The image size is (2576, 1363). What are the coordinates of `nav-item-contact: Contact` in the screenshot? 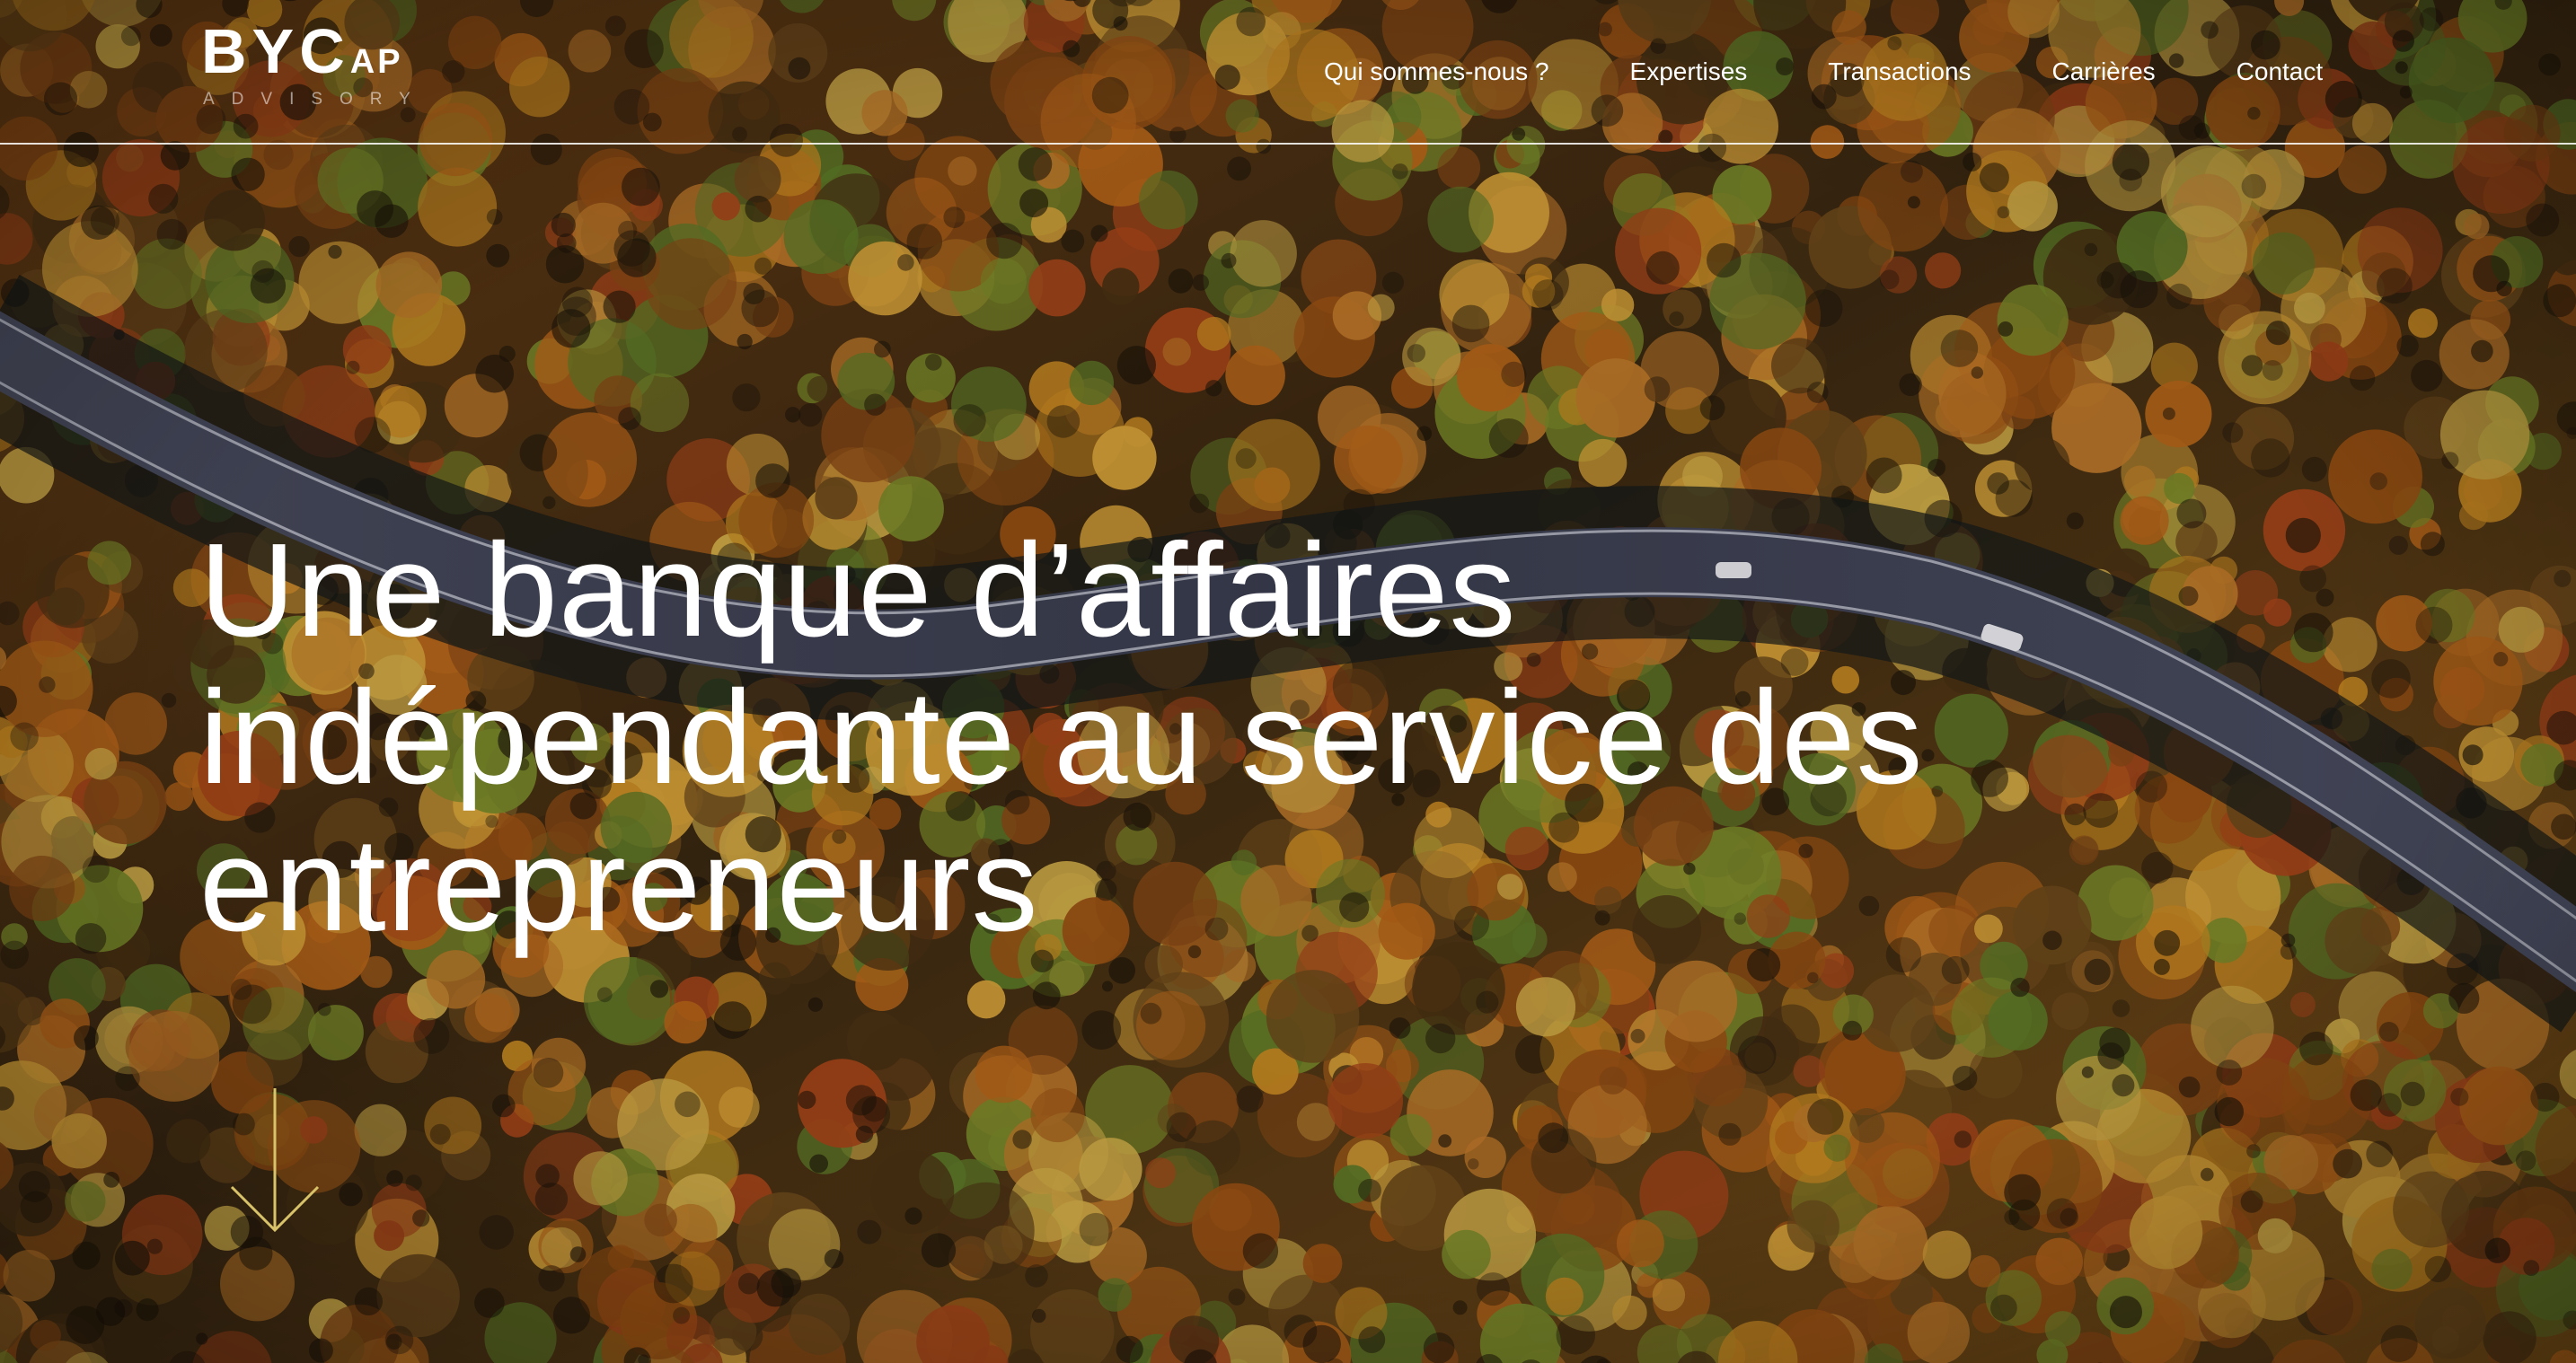 It's located at (2280, 72).